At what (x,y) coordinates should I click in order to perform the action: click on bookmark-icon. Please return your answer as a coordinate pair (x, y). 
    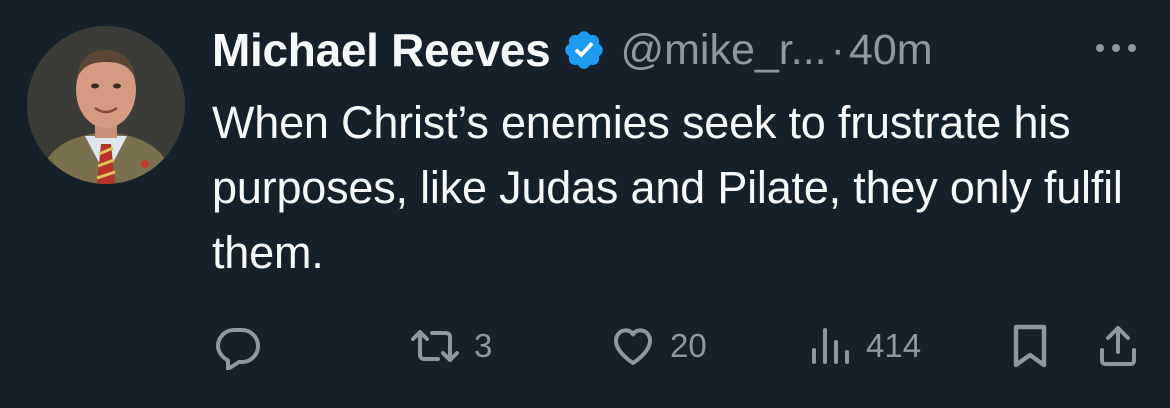
    Looking at the image, I should click on (1030, 346).